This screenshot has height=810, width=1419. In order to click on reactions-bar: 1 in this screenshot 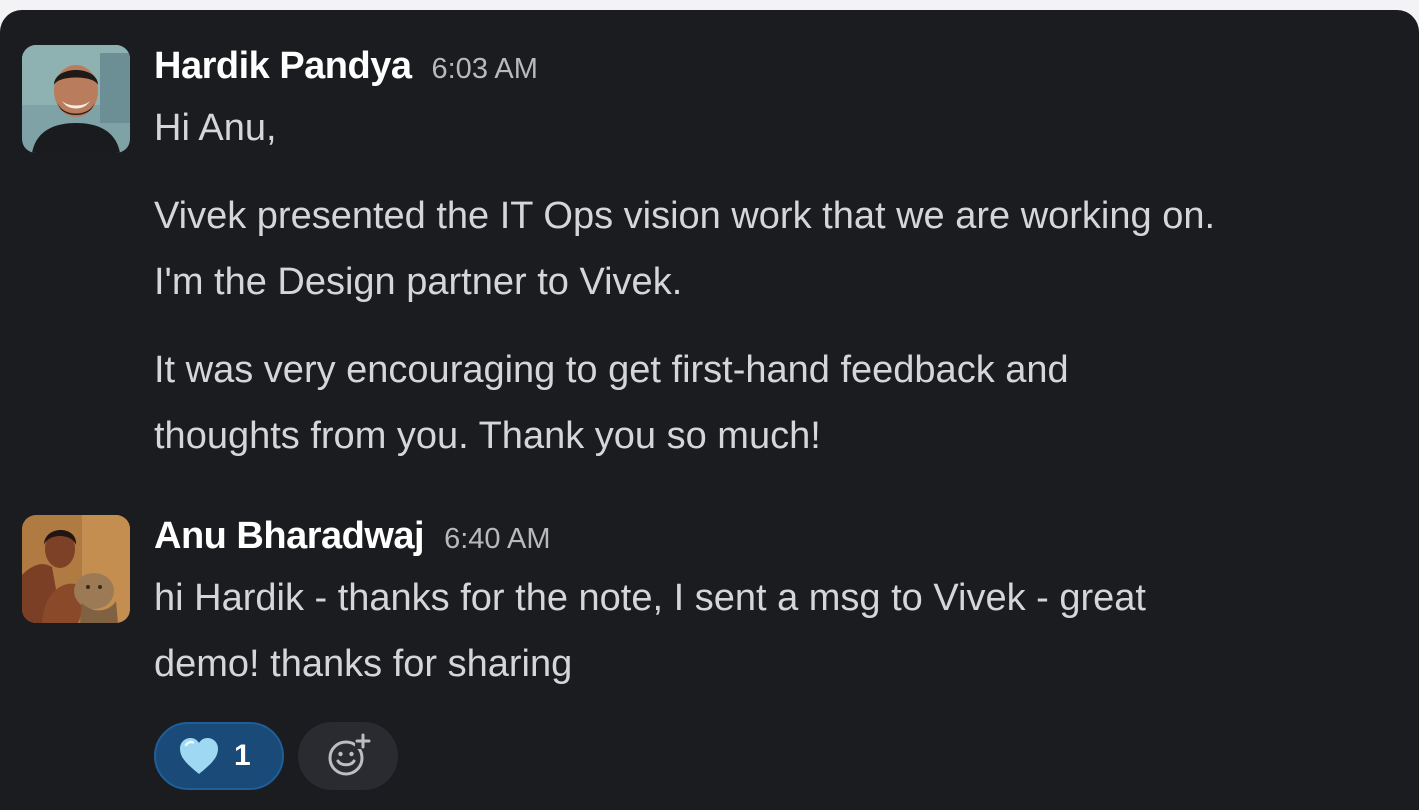, I will do `click(276, 756)`.